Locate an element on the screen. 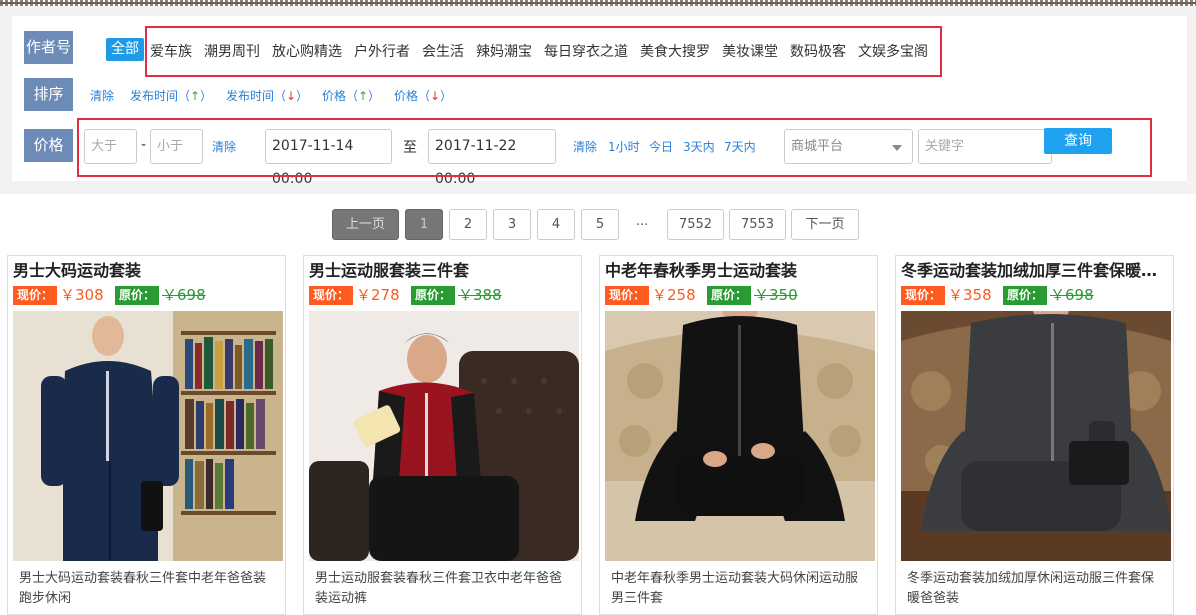 This screenshot has height=615, width=1196. page-button: 7553 is located at coordinates (757, 224).